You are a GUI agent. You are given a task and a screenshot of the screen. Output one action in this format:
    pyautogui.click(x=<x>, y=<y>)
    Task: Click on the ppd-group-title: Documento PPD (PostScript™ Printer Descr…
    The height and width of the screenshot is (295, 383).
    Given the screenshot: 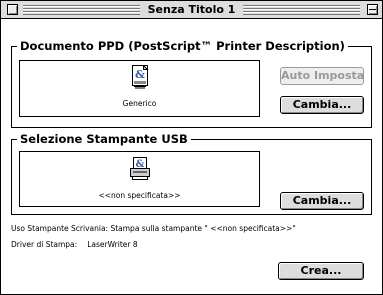 What is the action you would take?
    pyautogui.click(x=182, y=46)
    